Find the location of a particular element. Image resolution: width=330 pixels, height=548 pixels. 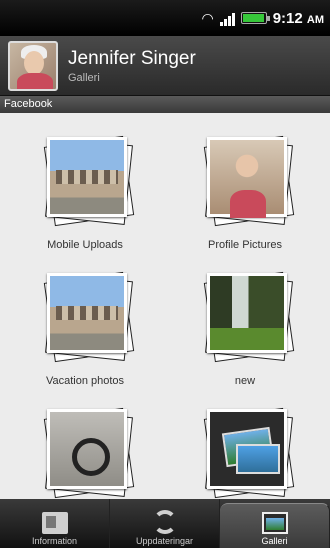

info-card-icon is located at coordinates (54, 523).